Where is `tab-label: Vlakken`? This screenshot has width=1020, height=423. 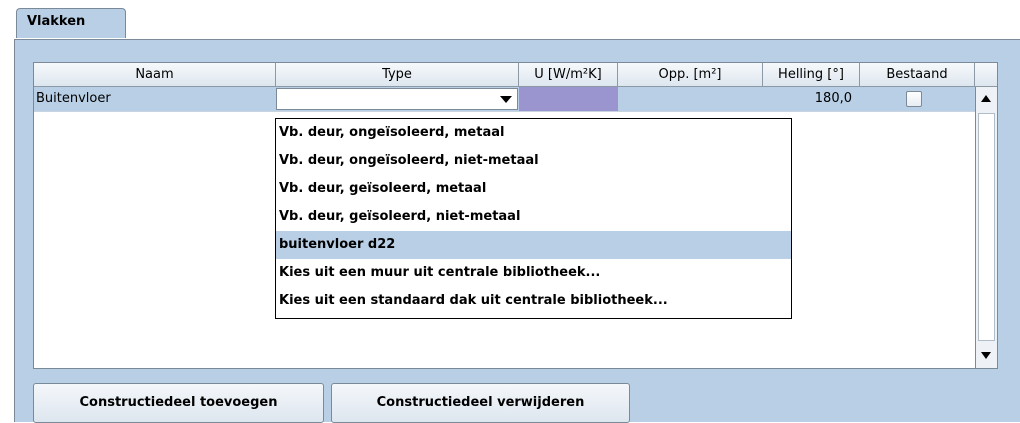
tab-label: Vlakken is located at coordinates (56, 21).